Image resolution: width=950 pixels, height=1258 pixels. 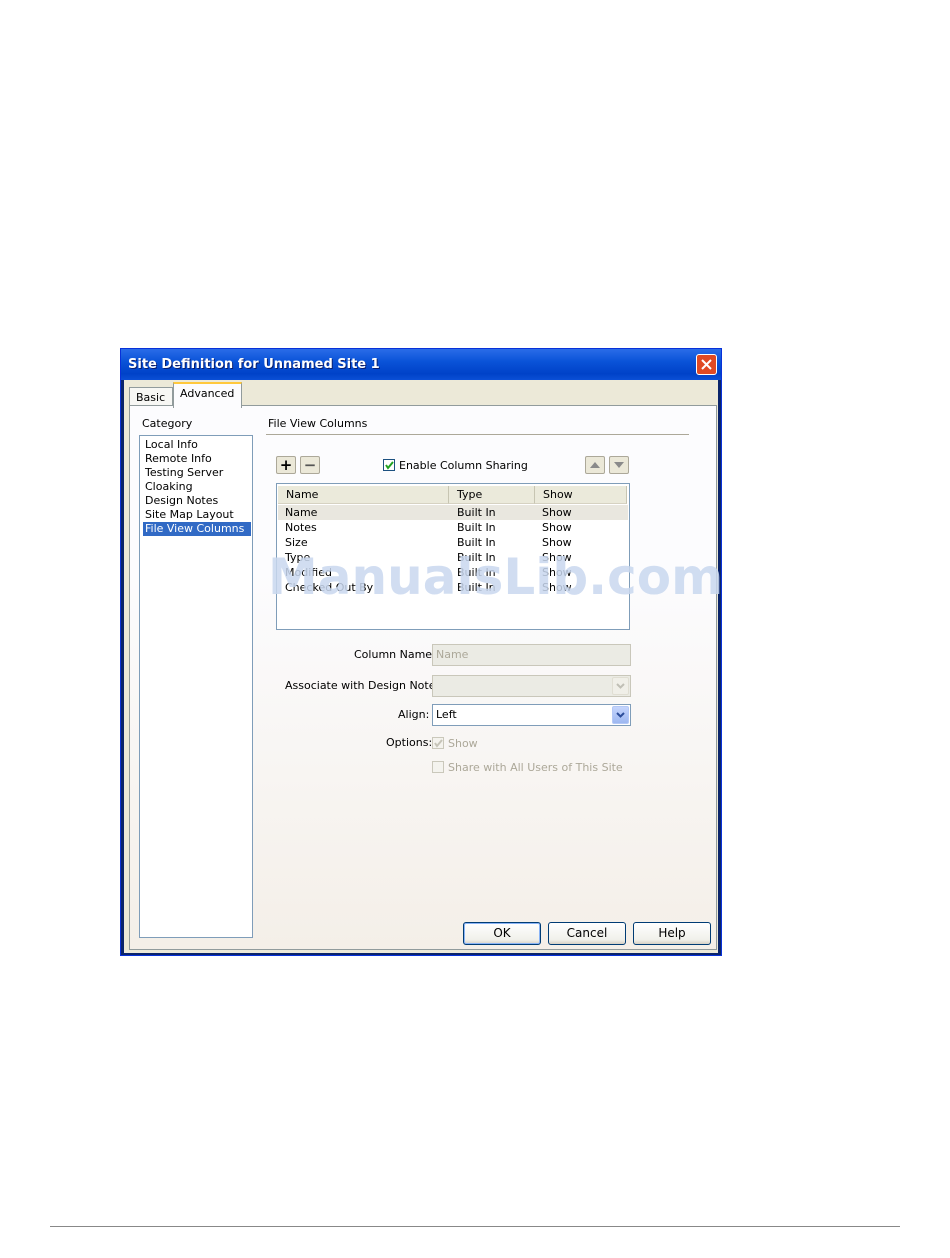 I want to click on align-select: Left, so click(x=531, y=715).